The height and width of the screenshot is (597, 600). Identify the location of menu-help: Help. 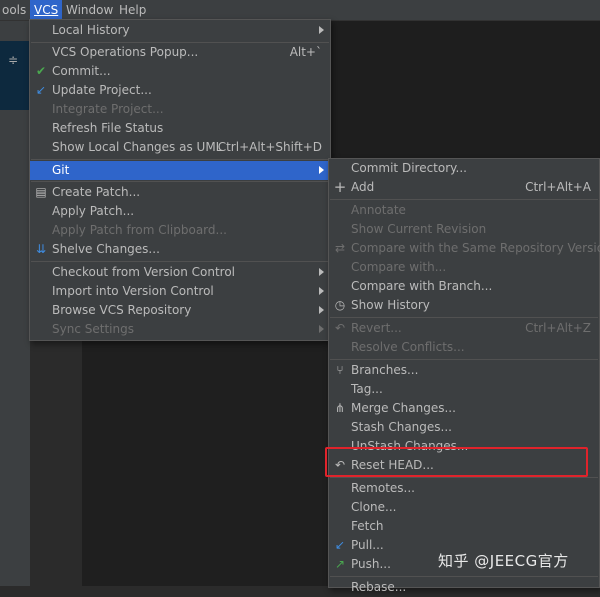
(132, 10).